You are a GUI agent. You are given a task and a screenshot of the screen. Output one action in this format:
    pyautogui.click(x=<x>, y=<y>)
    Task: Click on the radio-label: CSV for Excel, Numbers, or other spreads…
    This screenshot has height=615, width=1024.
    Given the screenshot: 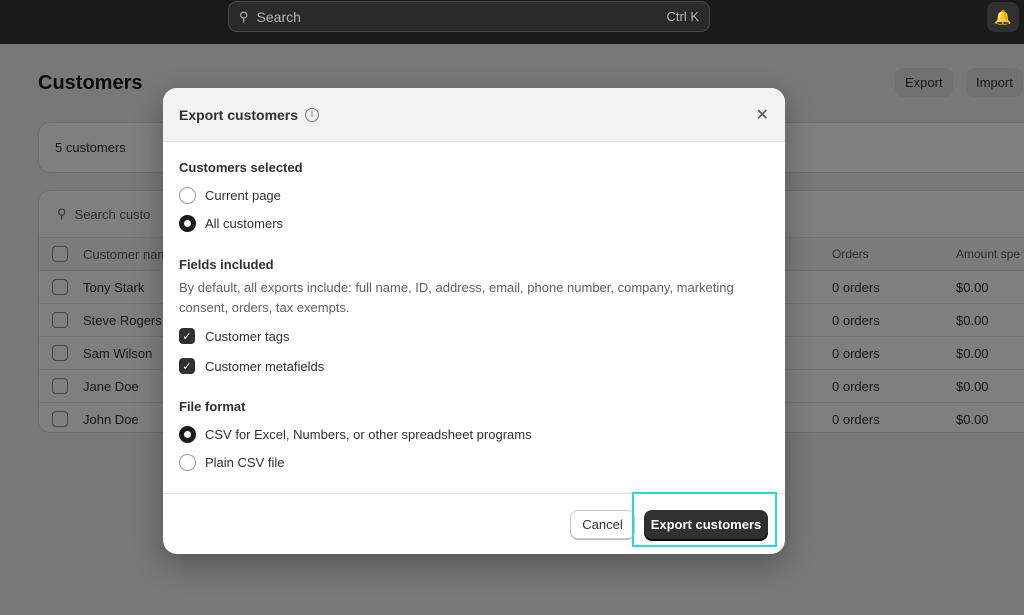 What is the action you would take?
    pyautogui.click(x=368, y=434)
    